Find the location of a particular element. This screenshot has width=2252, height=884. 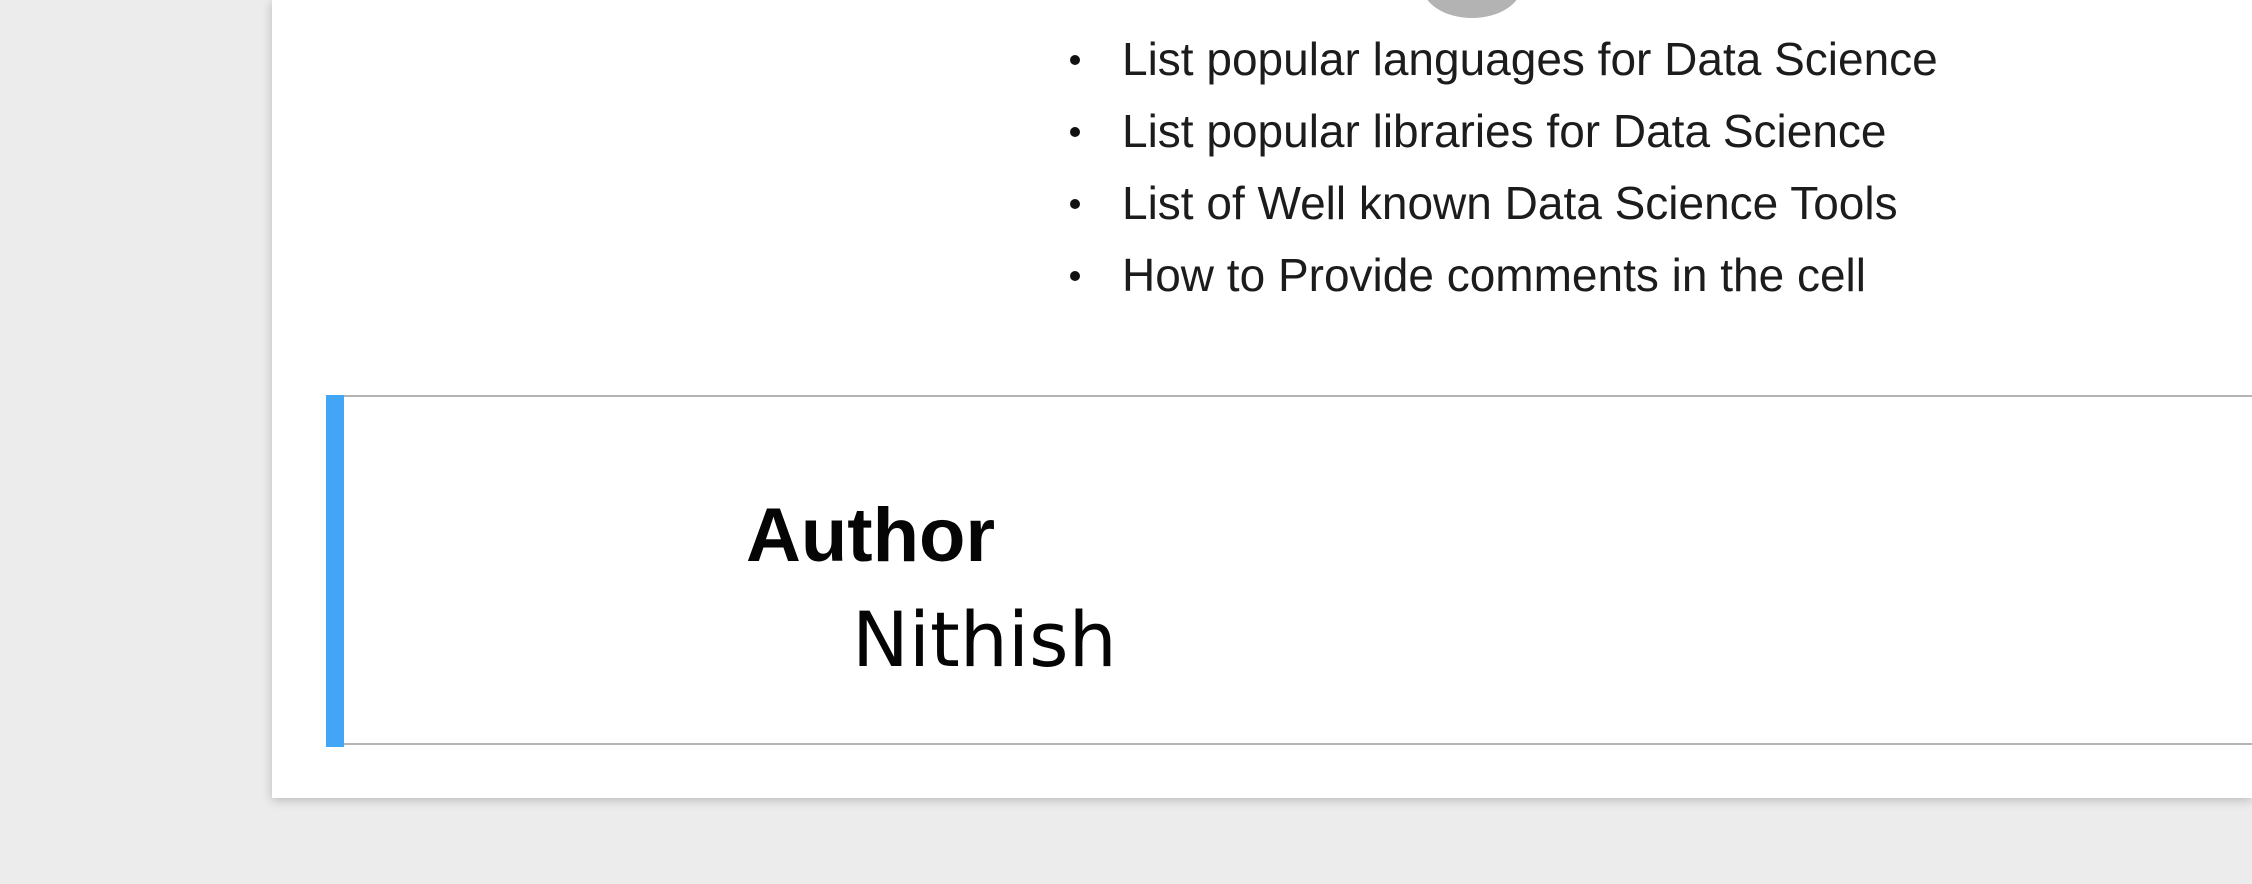

list-item: List popular libraries for Data Science is located at coordinates (1504, 135).